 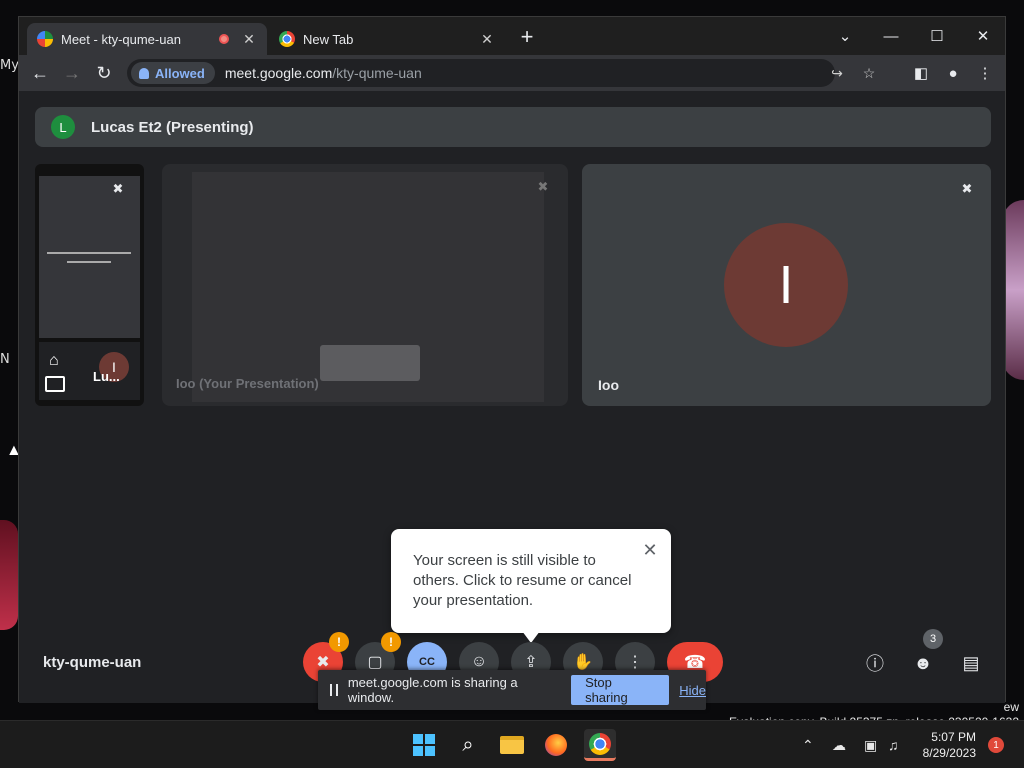 What do you see at coordinates (432, 690) in the screenshot?
I see `sharing-message: meet.google.com is sharing a window.` at bounding box center [432, 690].